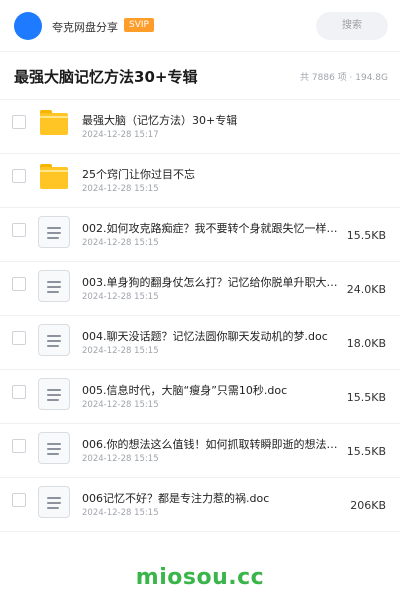 The width and height of the screenshot is (400, 600). I want to click on search-button: 搜索, so click(352, 26).